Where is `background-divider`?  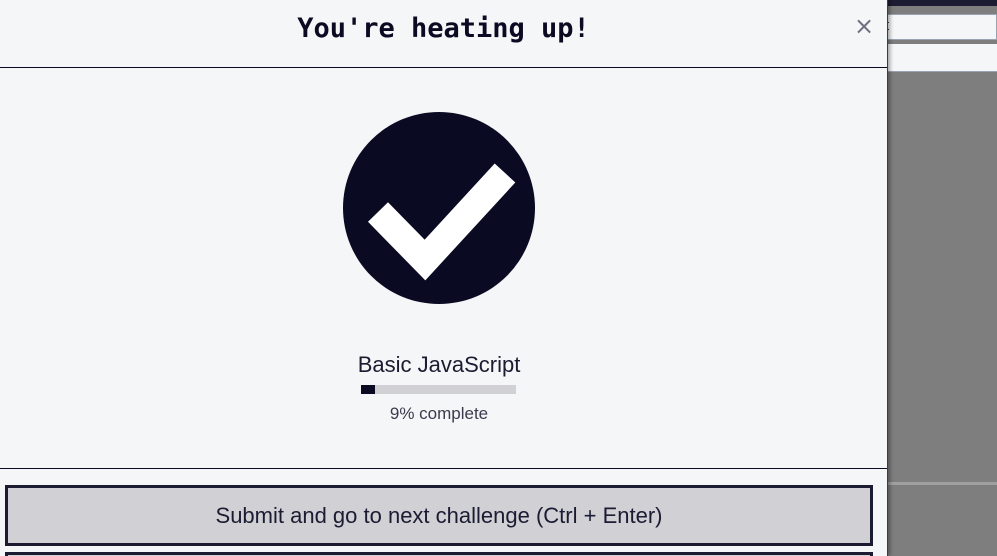
background-divider is located at coordinates (941, 483).